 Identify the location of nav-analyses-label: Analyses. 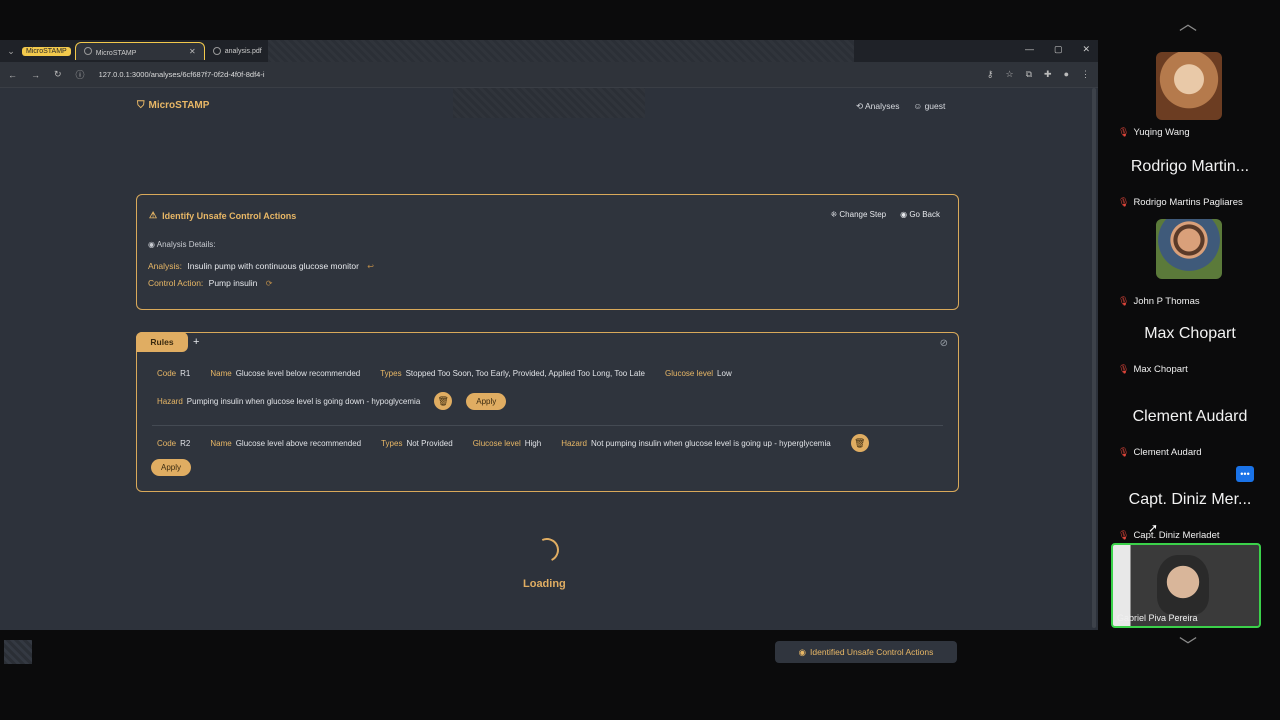
(882, 106).